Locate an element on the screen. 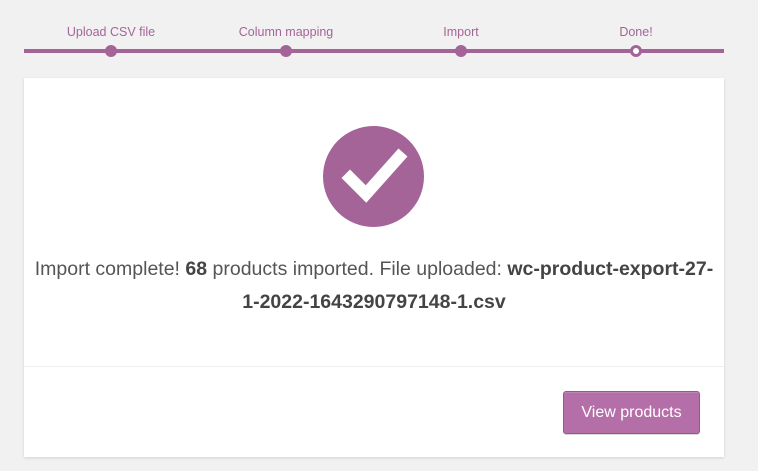  step-label: Column mapping is located at coordinates (286, 32).